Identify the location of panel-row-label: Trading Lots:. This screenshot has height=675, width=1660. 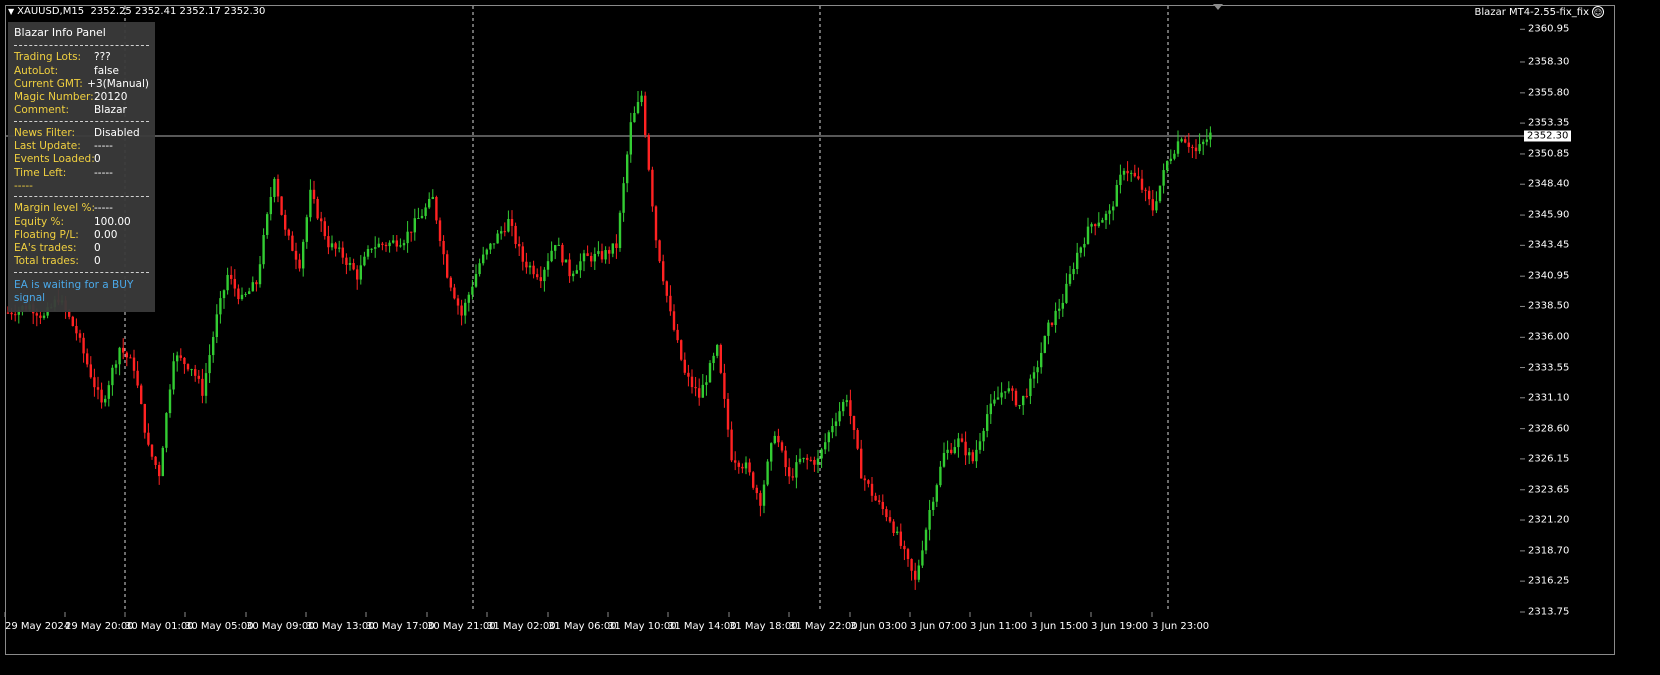
(48, 57).